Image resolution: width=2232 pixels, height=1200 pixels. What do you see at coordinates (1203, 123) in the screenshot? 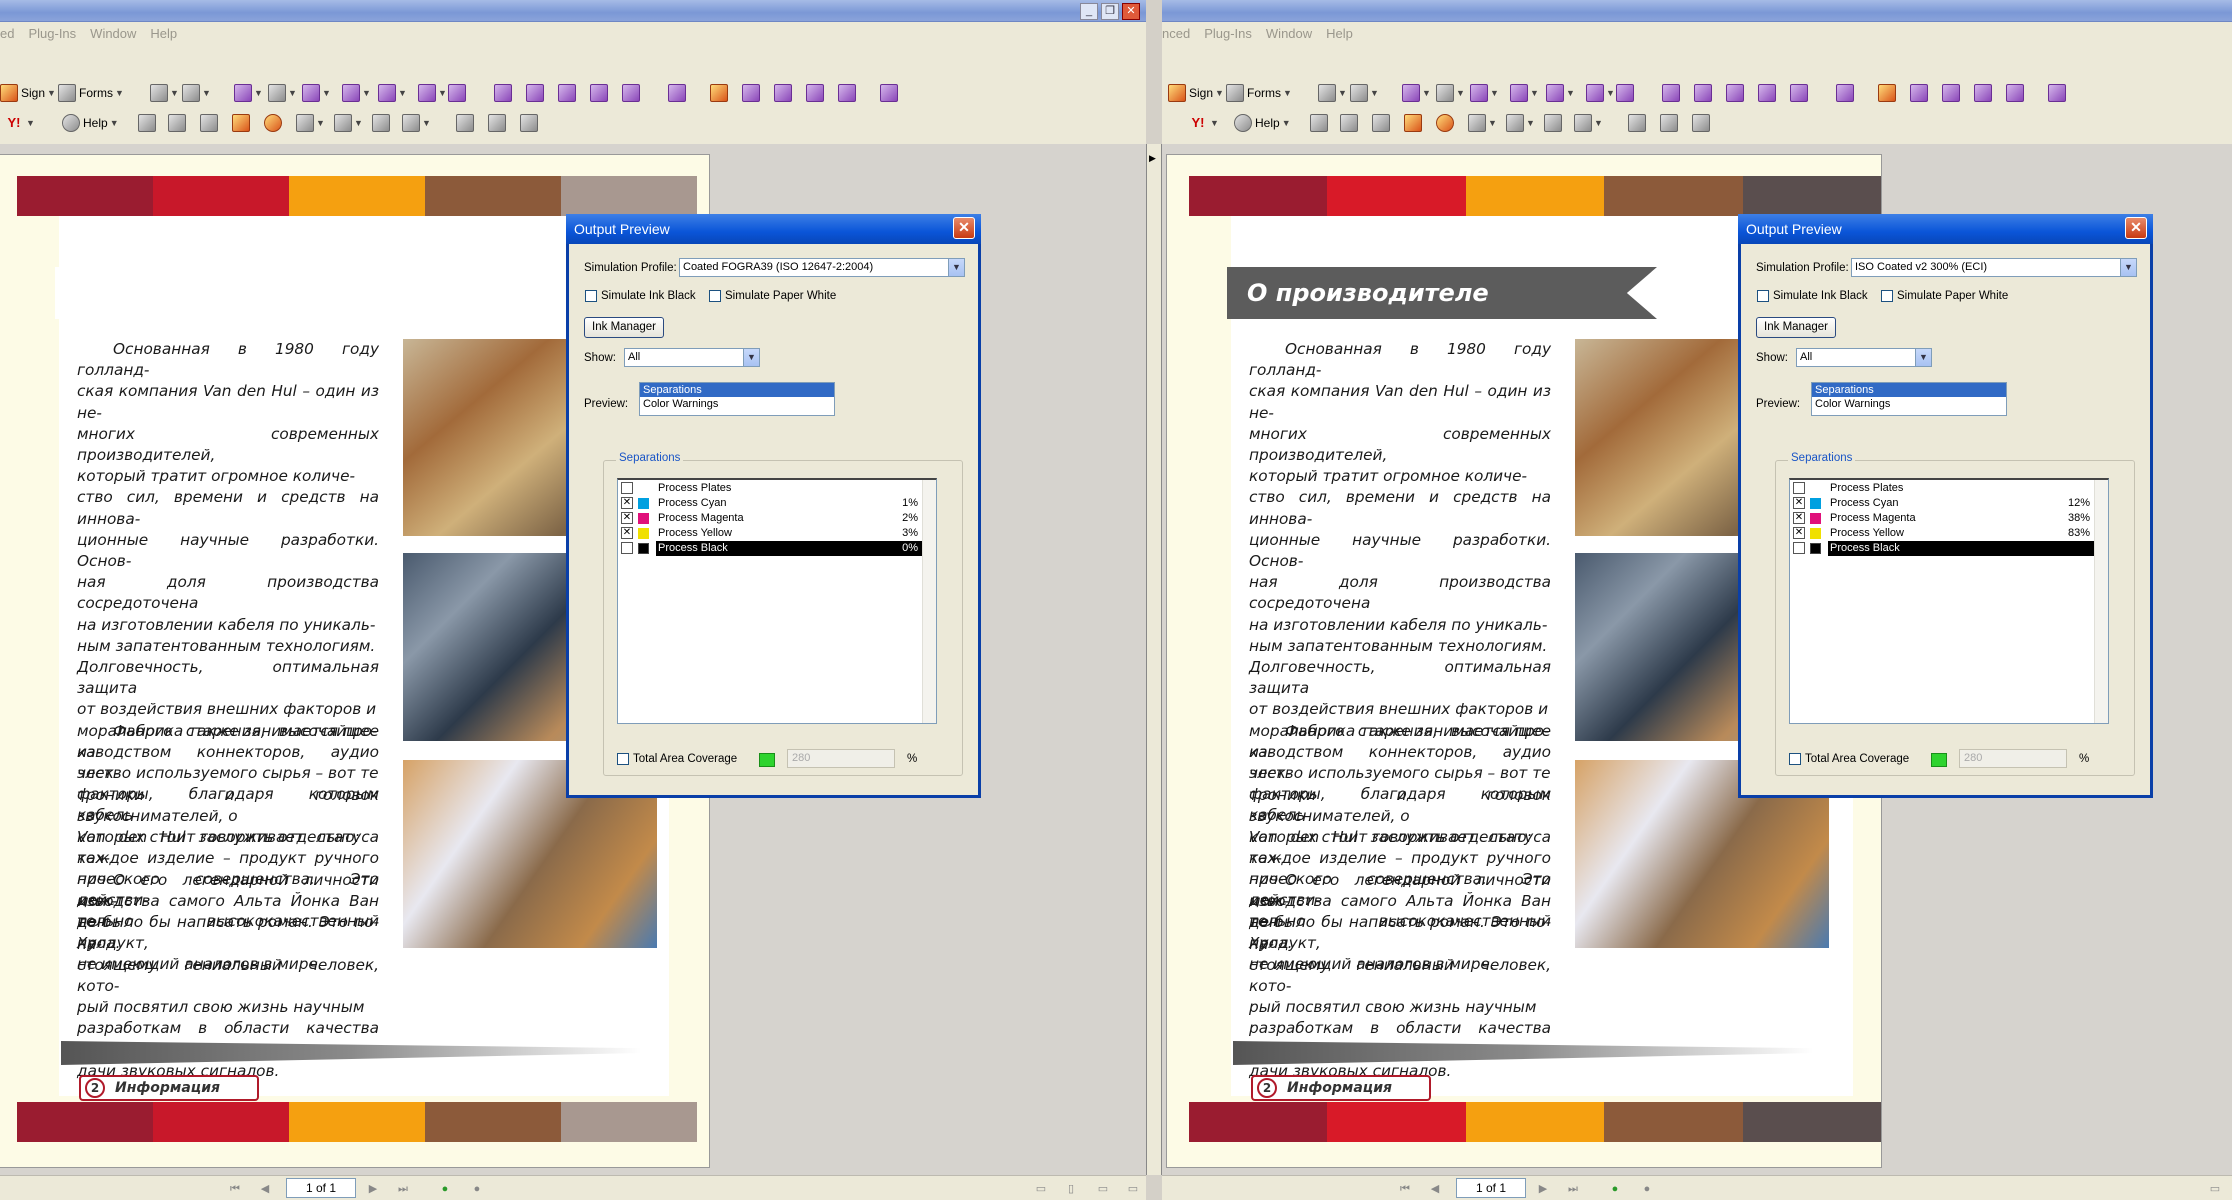
I see `yahoo-button: Y! ▼` at bounding box center [1203, 123].